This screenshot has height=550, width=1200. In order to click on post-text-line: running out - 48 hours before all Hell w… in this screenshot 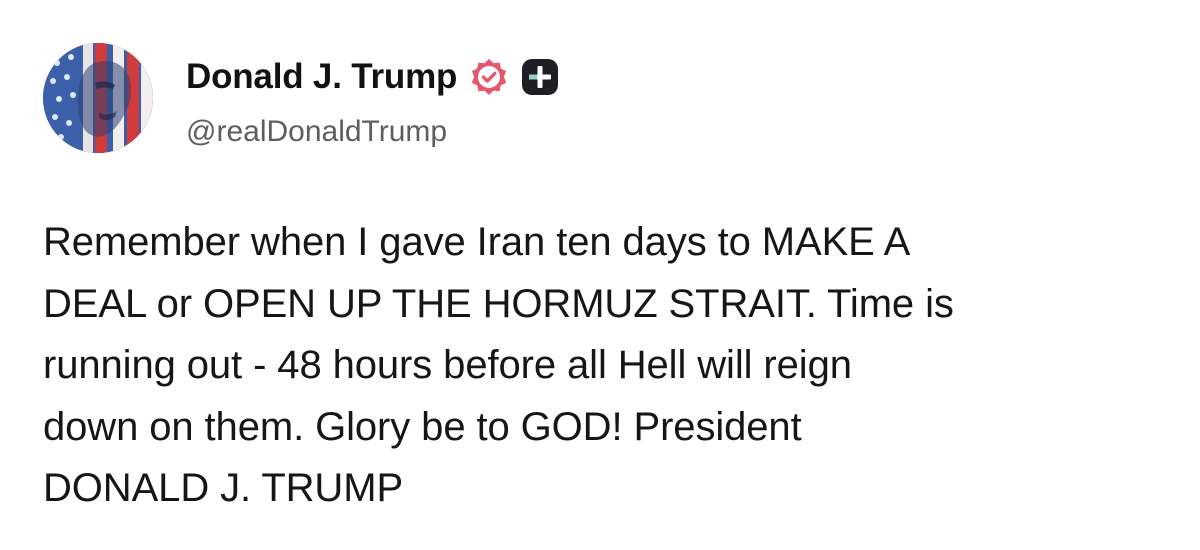, I will do `click(447, 365)`.